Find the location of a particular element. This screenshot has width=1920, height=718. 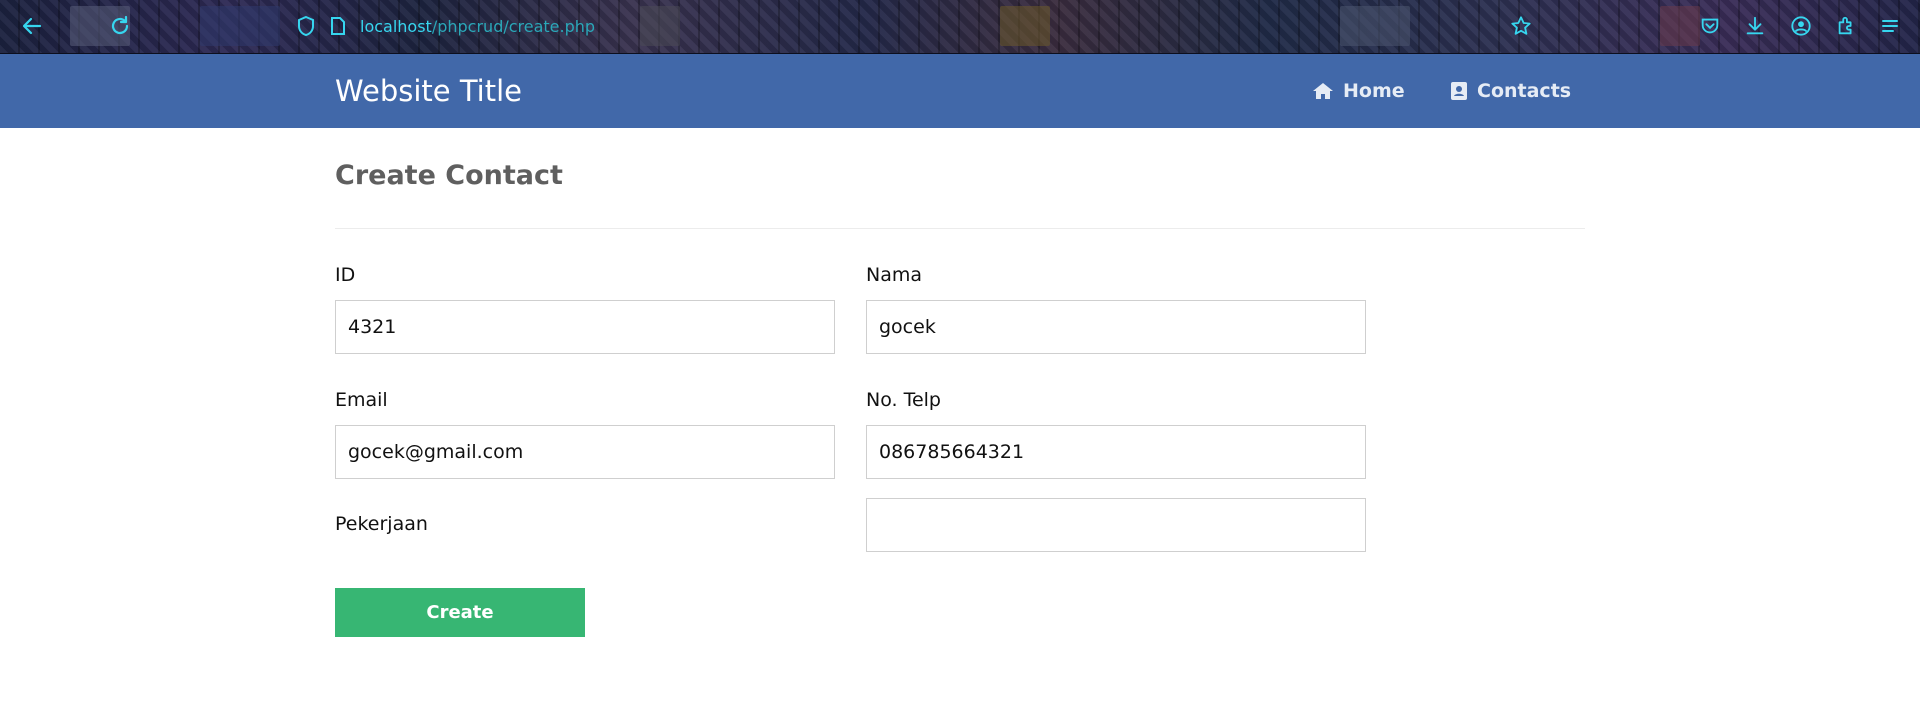

shield-icon is located at coordinates (306, 26).